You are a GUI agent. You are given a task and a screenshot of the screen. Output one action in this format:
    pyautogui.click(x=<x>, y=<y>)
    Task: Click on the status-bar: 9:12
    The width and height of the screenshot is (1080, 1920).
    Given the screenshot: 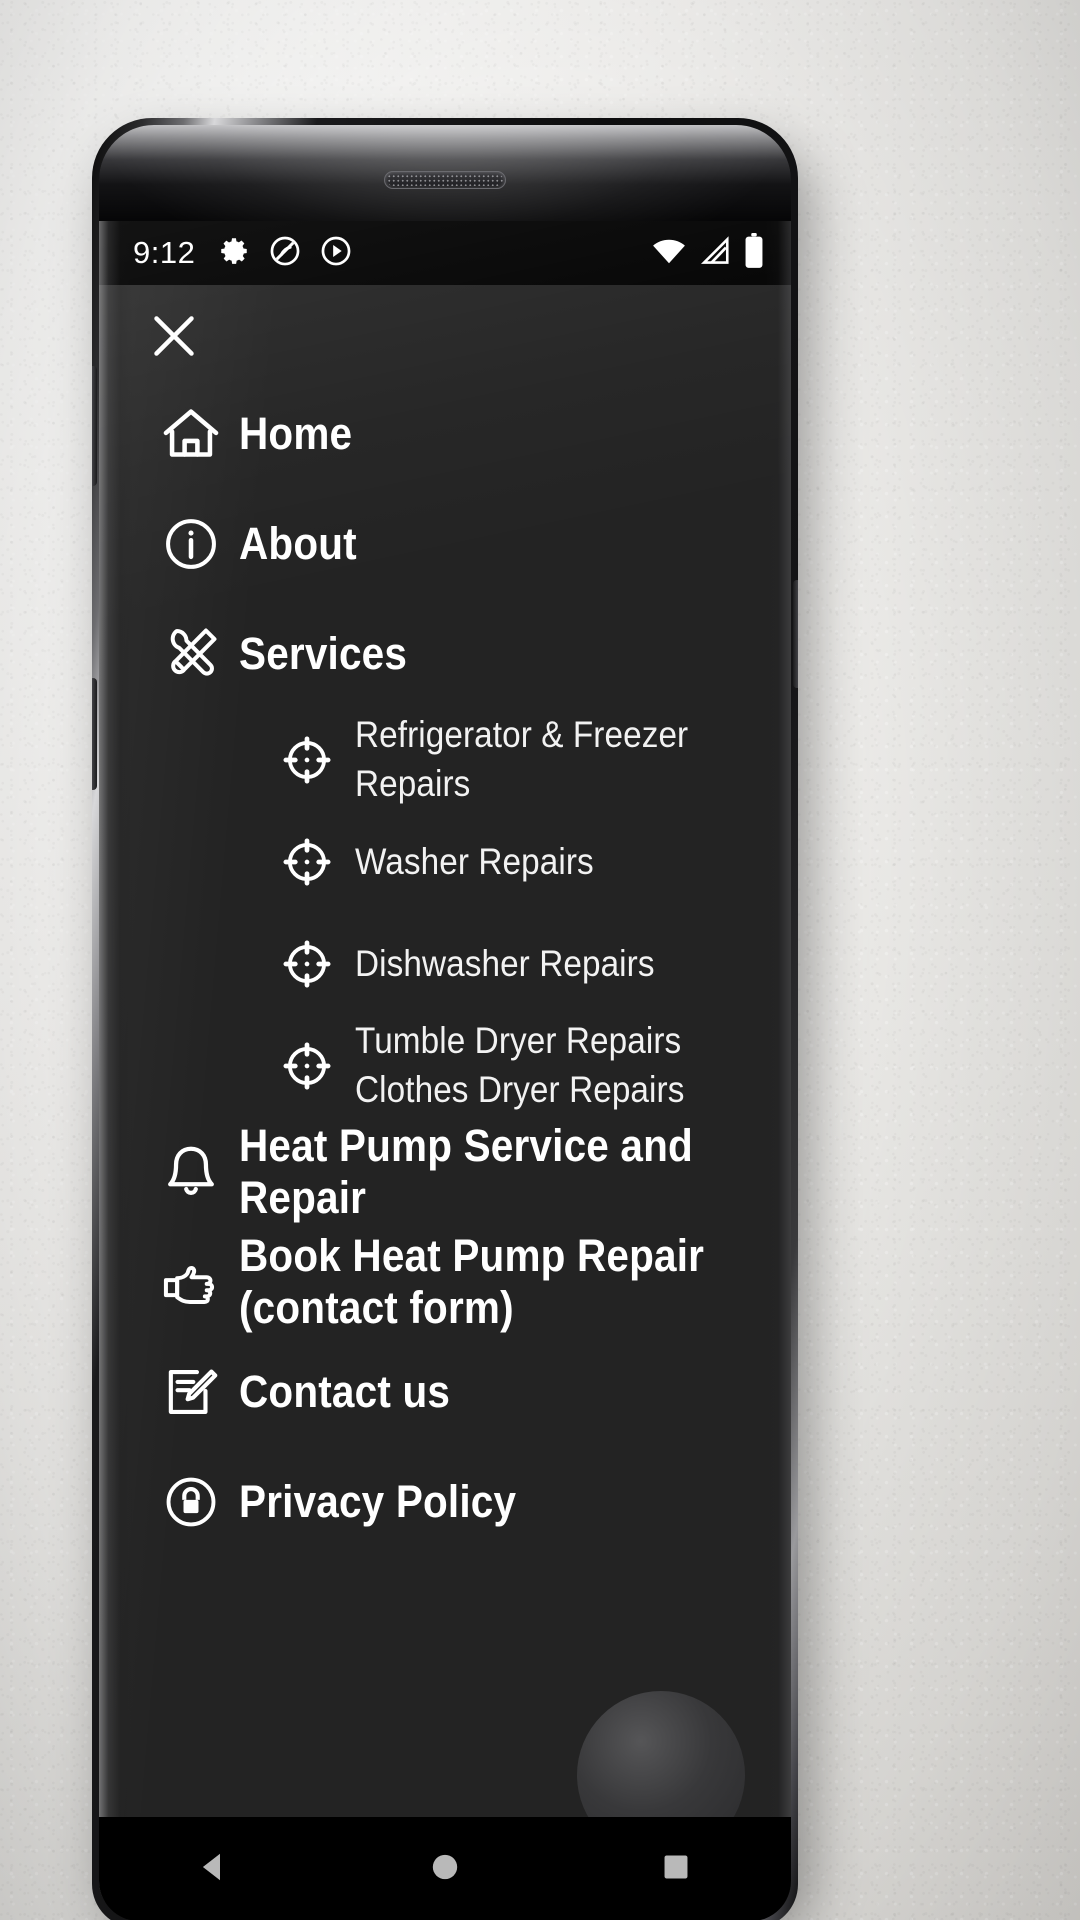 What is the action you would take?
    pyautogui.click(x=445, y=253)
    